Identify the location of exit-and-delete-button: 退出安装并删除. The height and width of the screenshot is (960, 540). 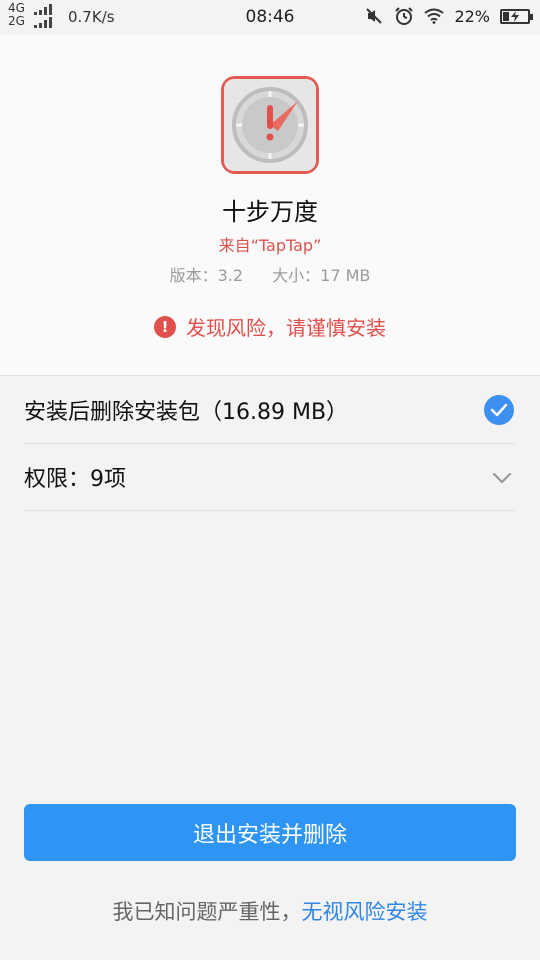
(270, 832).